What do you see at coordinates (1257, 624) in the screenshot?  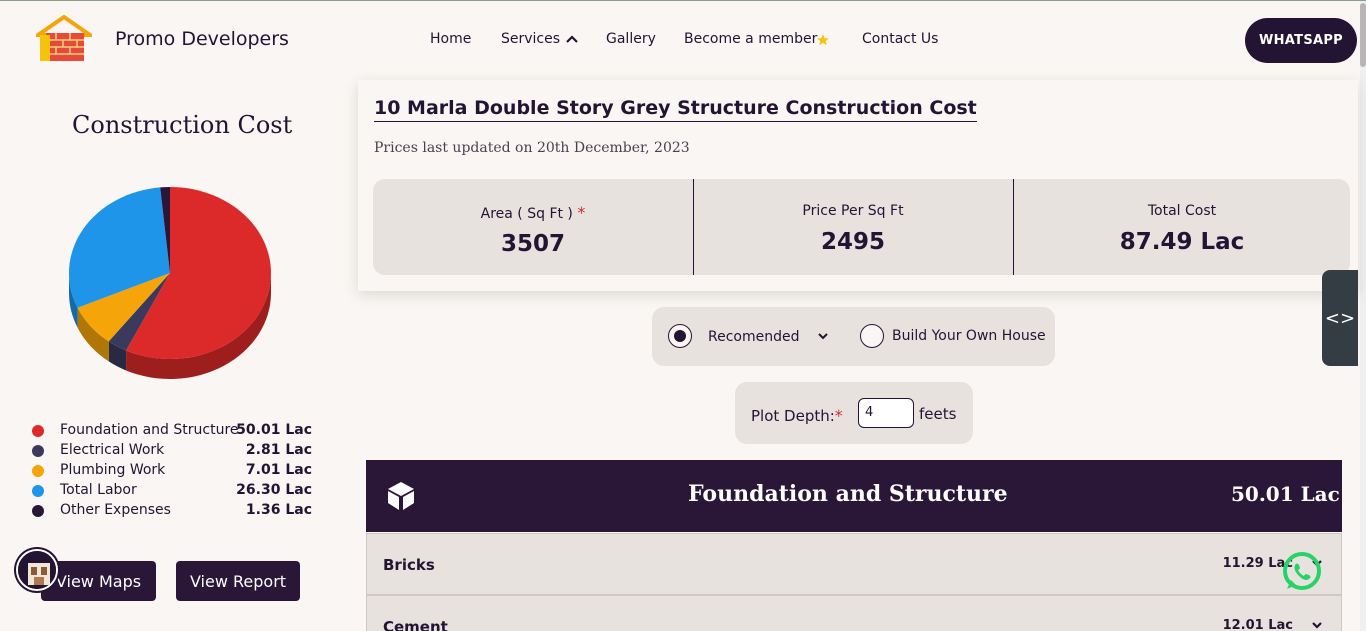 I see `item-value: 12.01 Lac` at bounding box center [1257, 624].